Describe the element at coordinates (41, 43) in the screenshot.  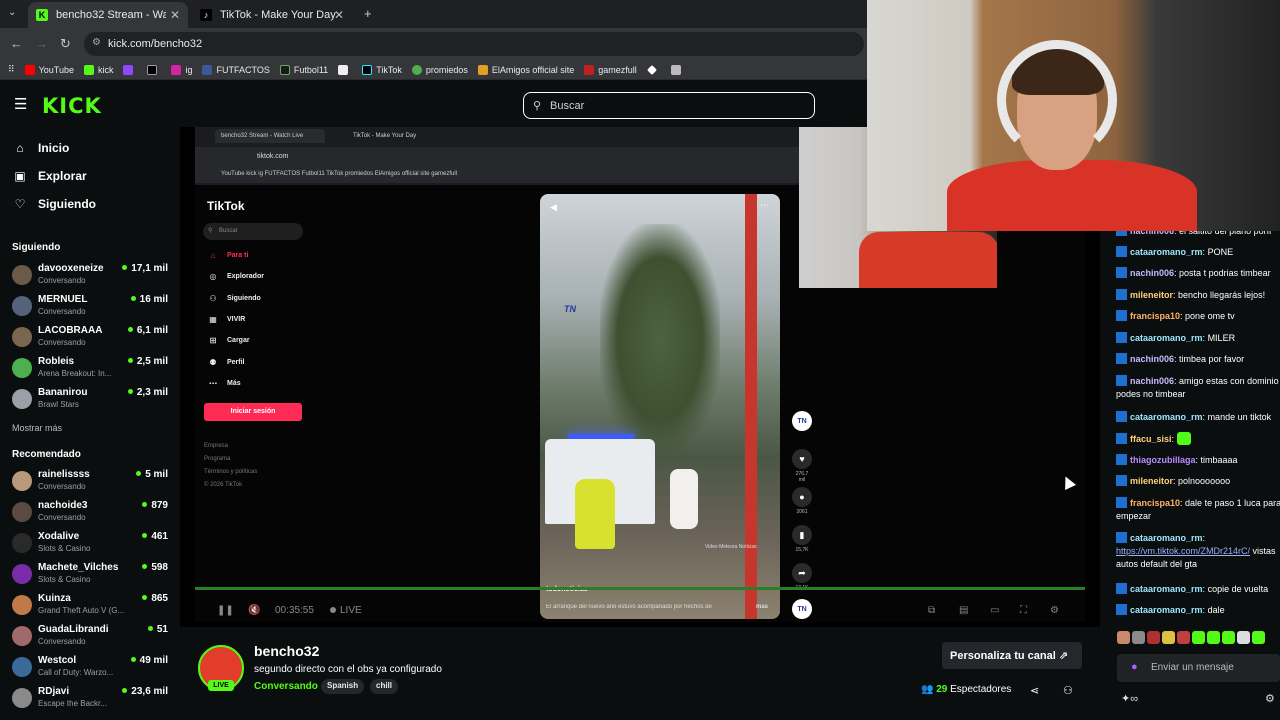
I see `forward-icon: →` at that location.